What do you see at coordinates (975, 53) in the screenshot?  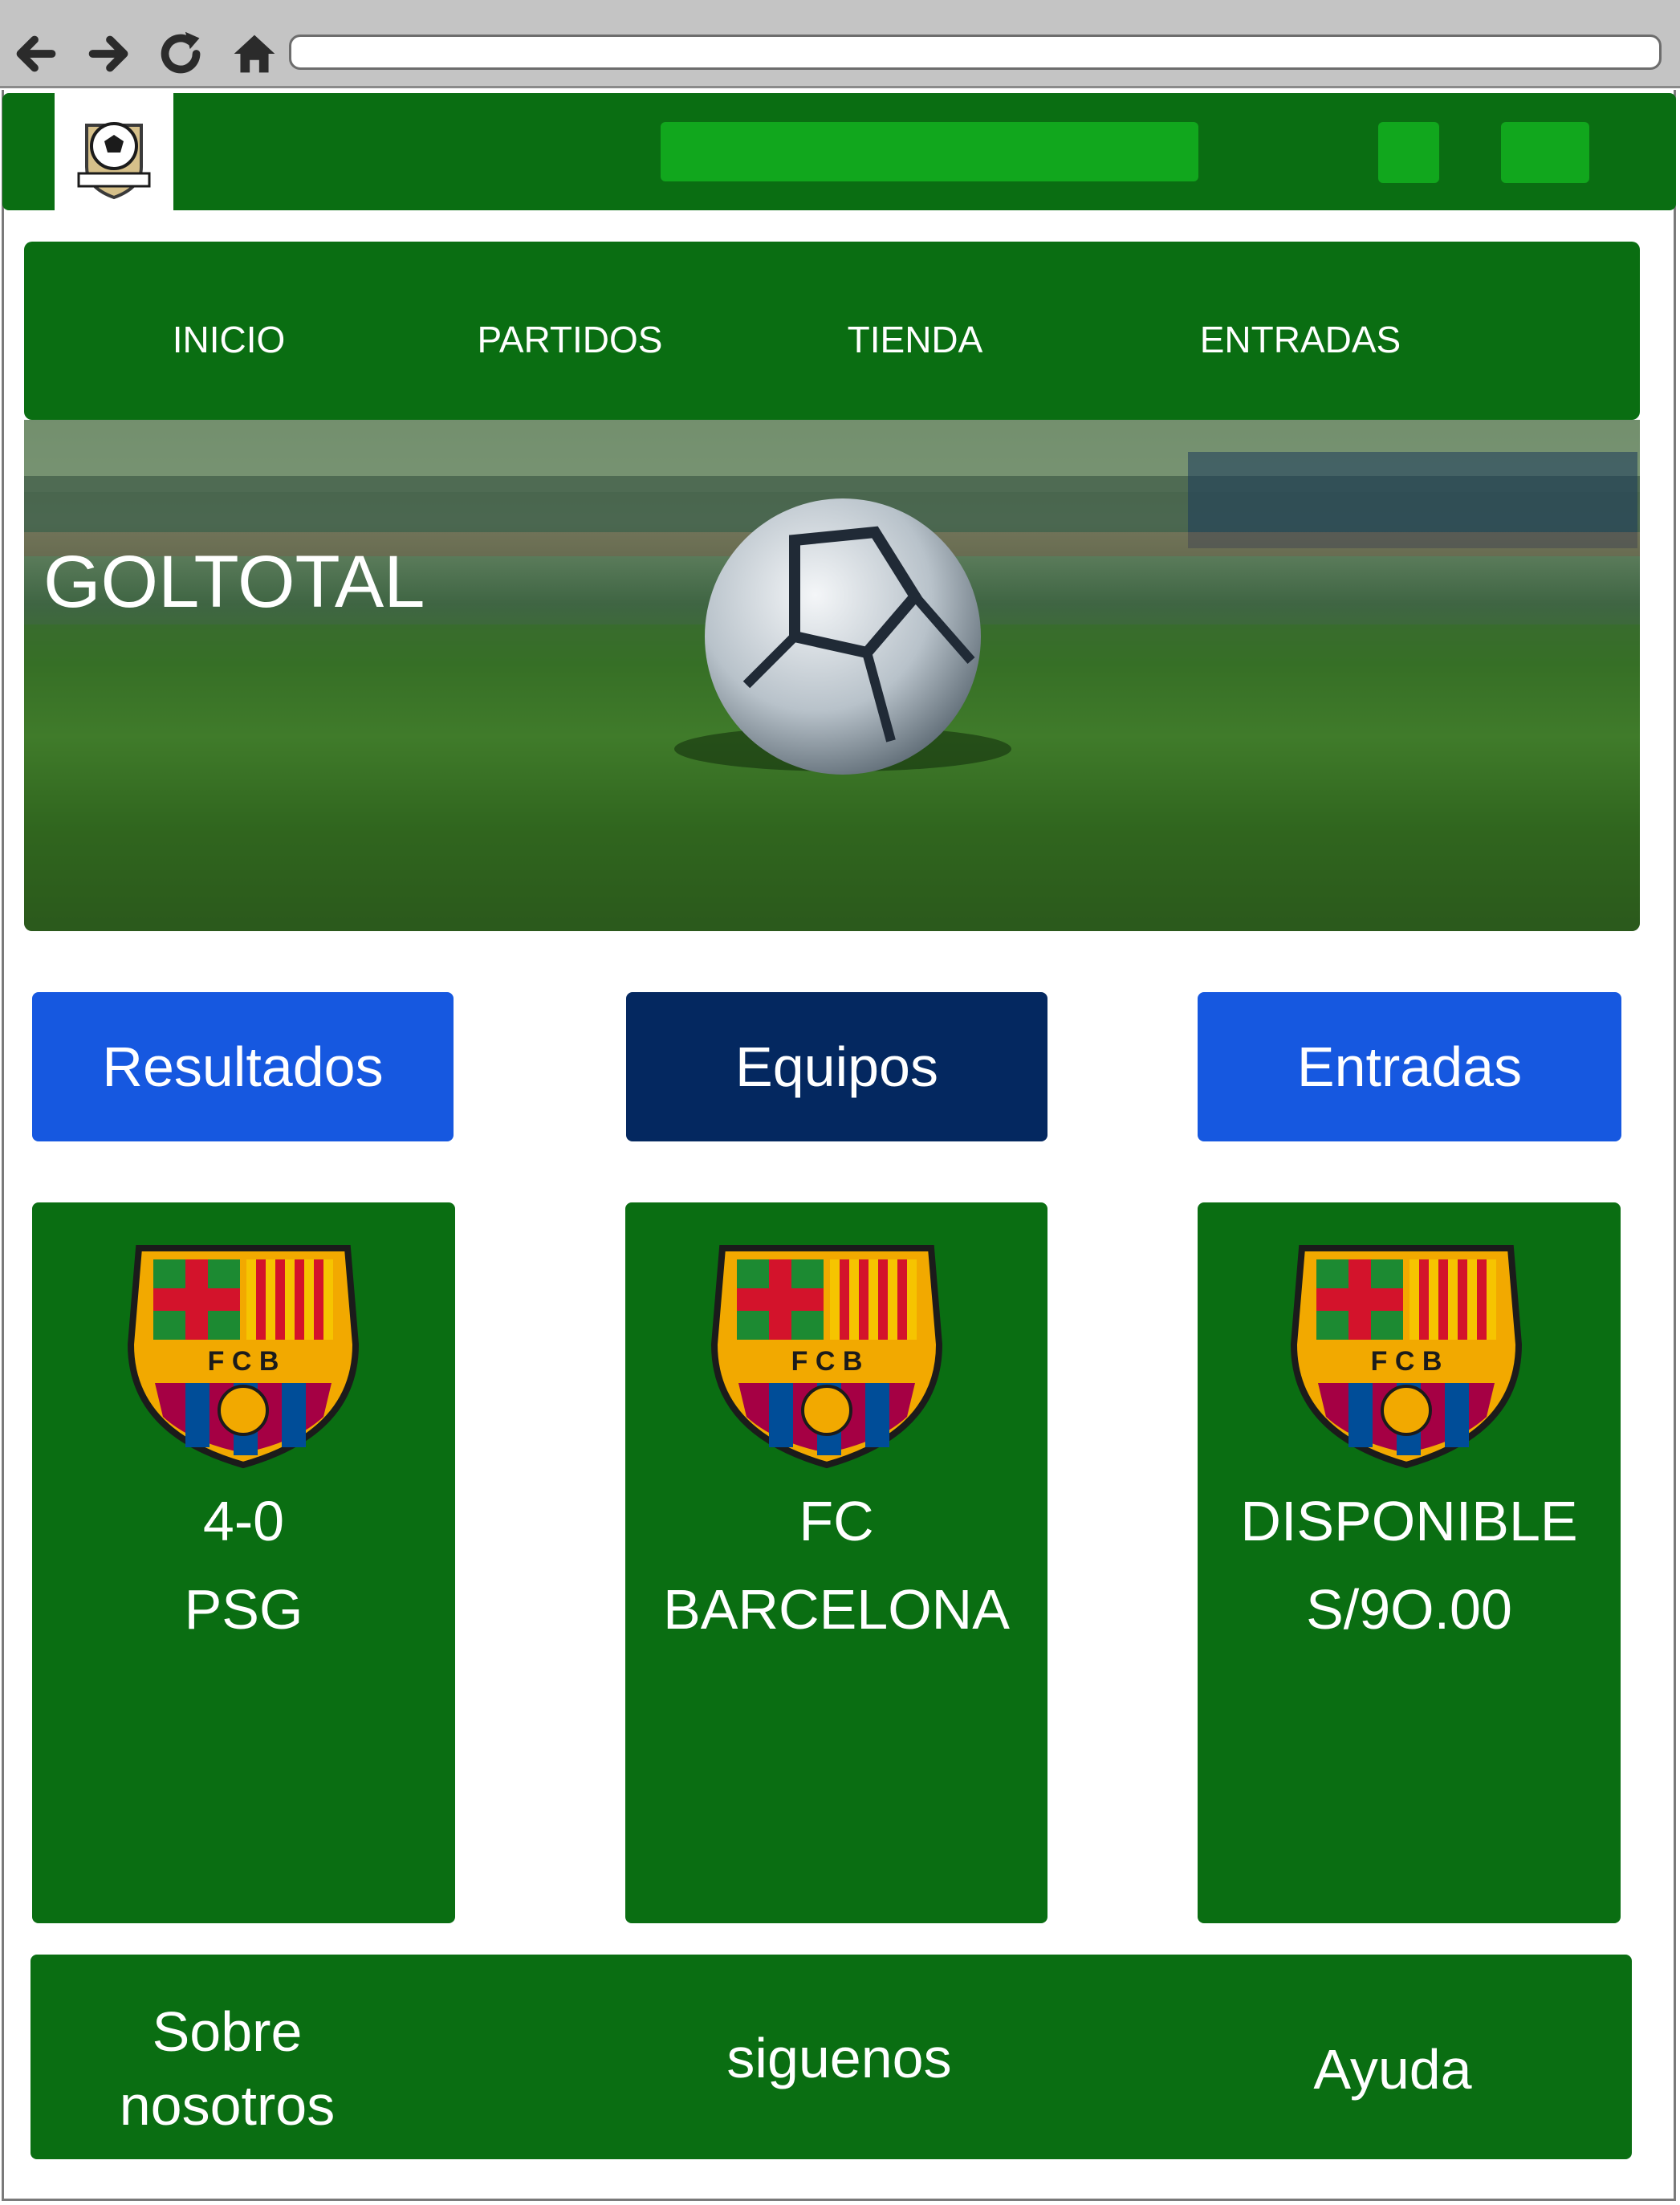 I see `address-bar` at bounding box center [975, 53].